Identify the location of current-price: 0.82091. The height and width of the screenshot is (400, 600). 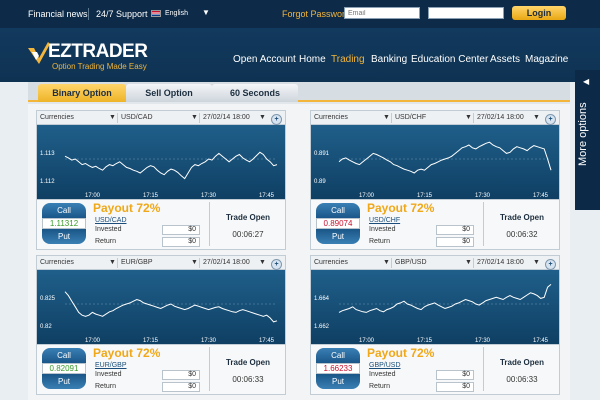
(64, 368).